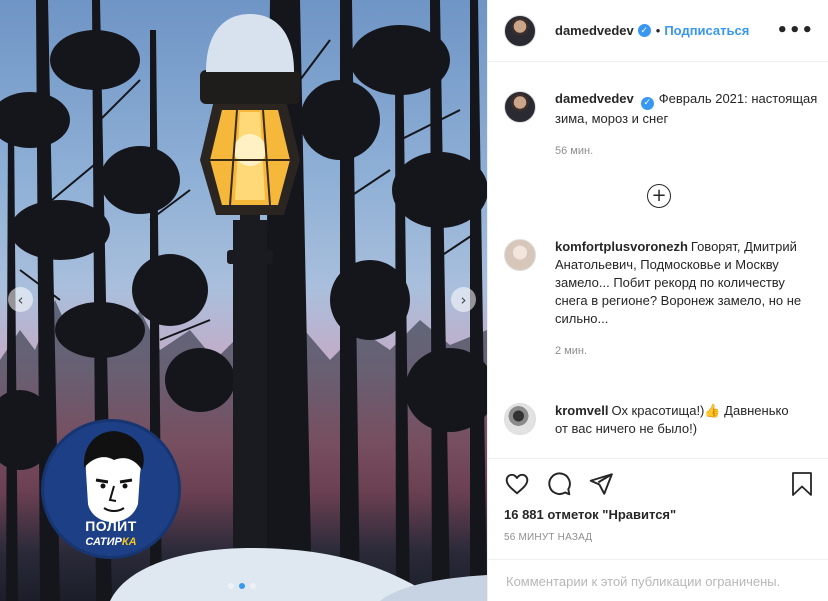 This screenshot has width=828, height=601. Describe the element at coordinates (680, 351) in the screenshot. I see `comment-time: 2 мин.` at that location.